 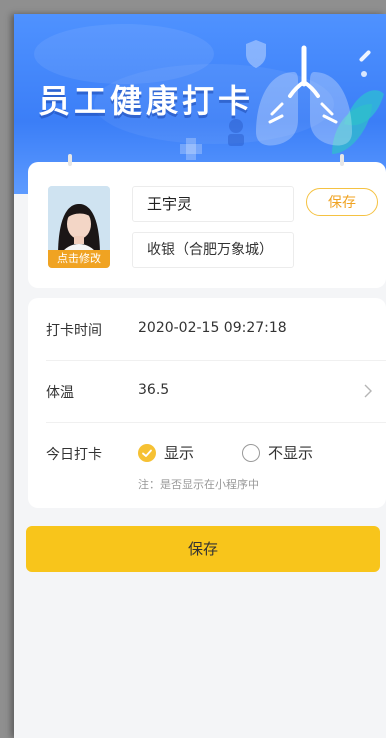 I want to click on name-field: 王宇灵, so click(x=213, y=204).